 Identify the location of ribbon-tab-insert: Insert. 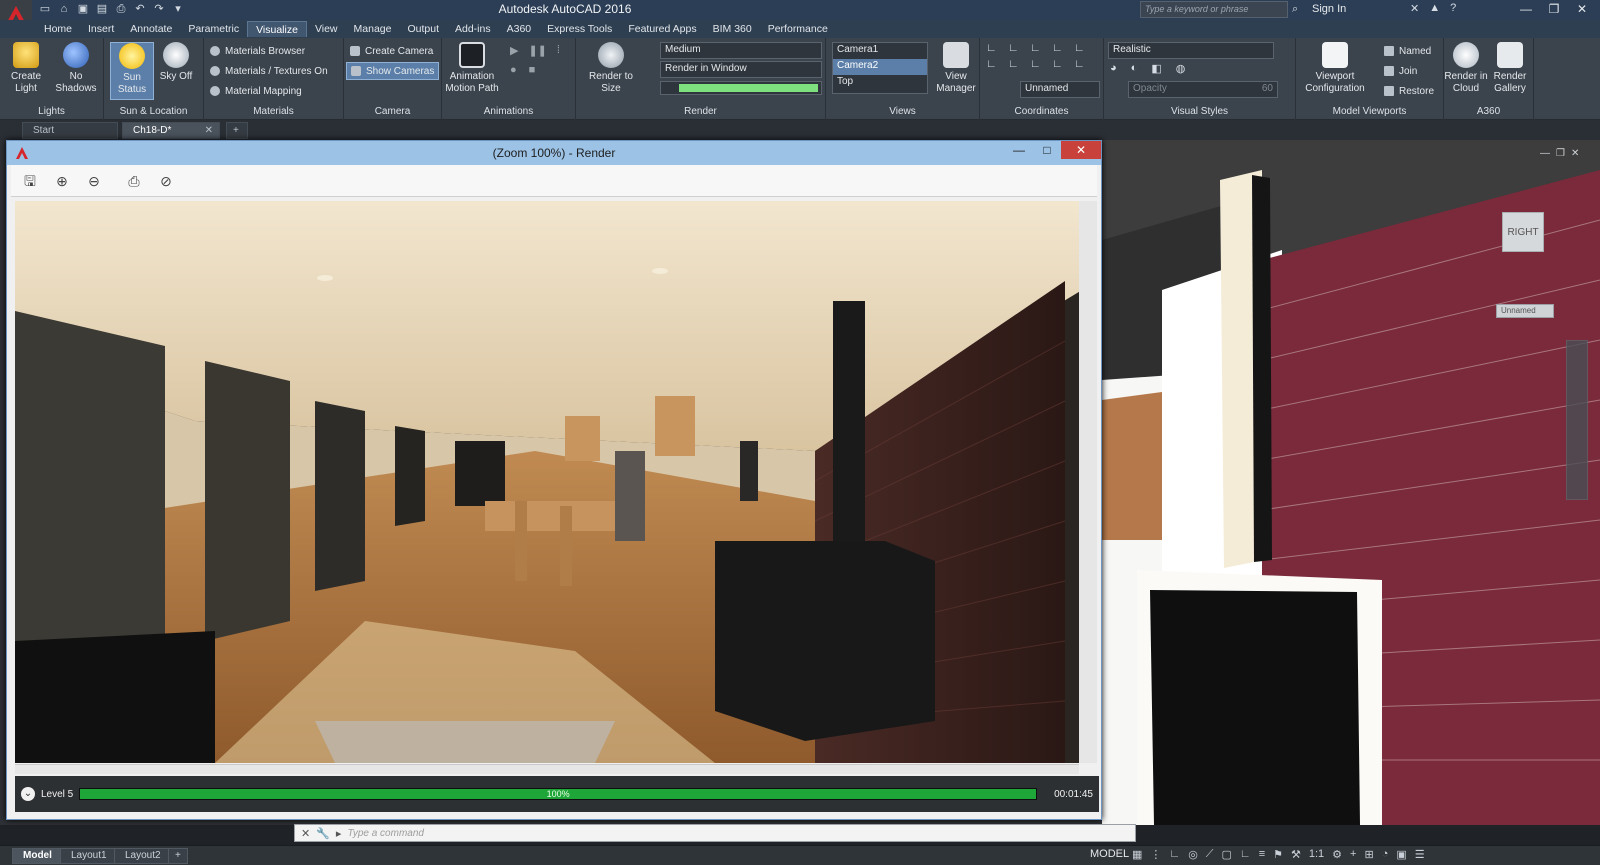
(101, 29).